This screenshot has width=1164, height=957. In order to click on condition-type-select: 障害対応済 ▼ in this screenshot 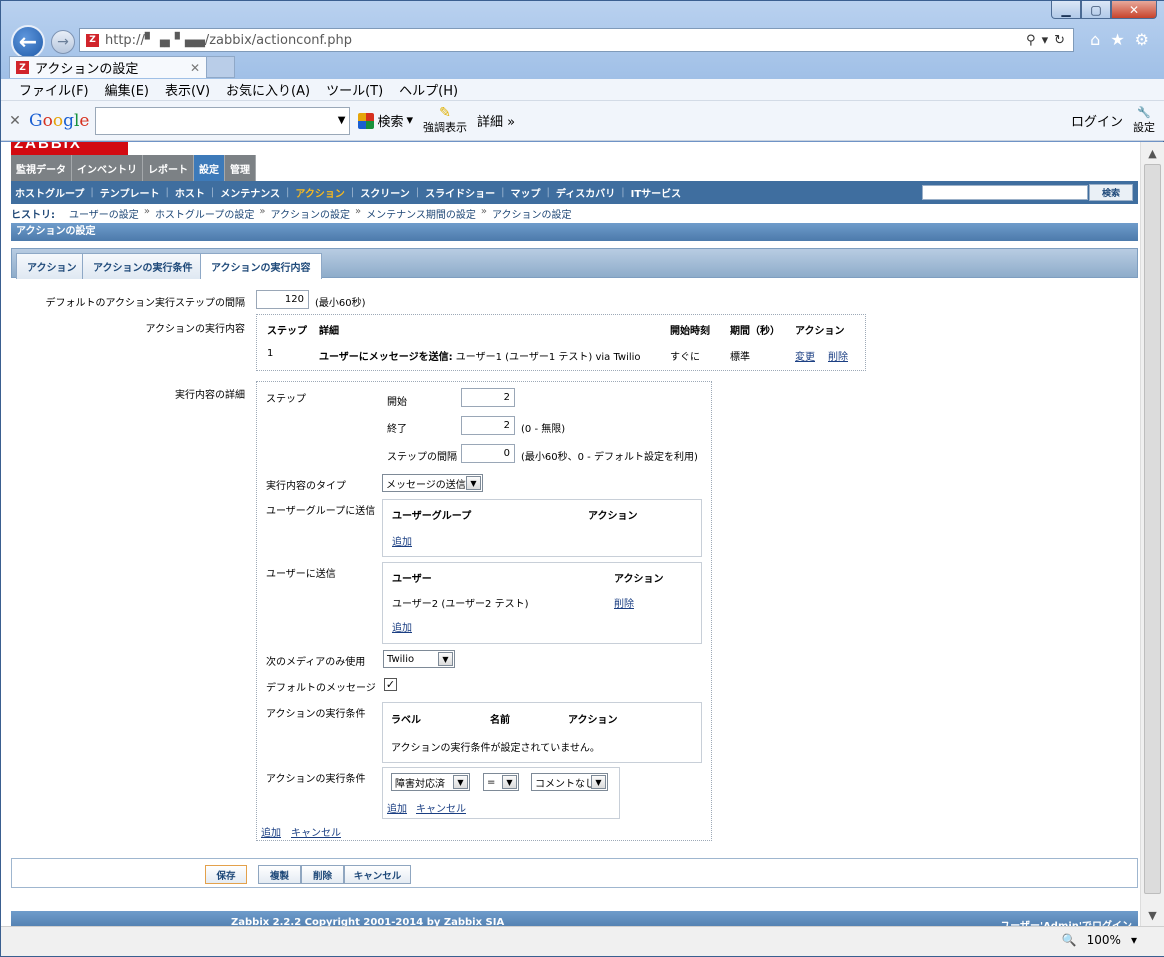, I will do `click(430, 782)`.